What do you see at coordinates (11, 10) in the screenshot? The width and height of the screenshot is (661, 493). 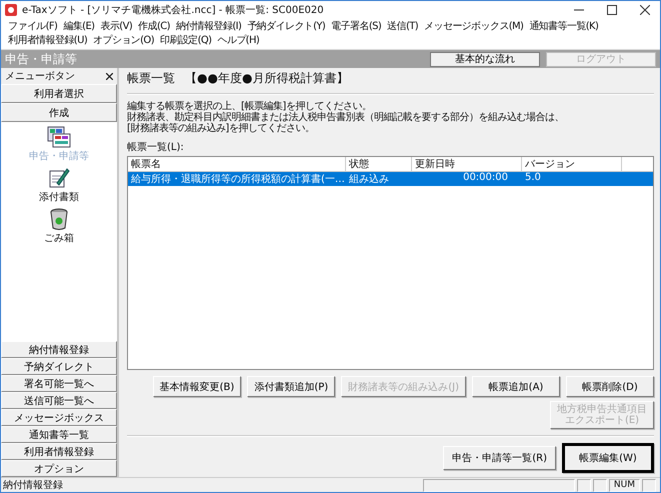 I see `app-logo-icon` at bounding box center [11, 10].